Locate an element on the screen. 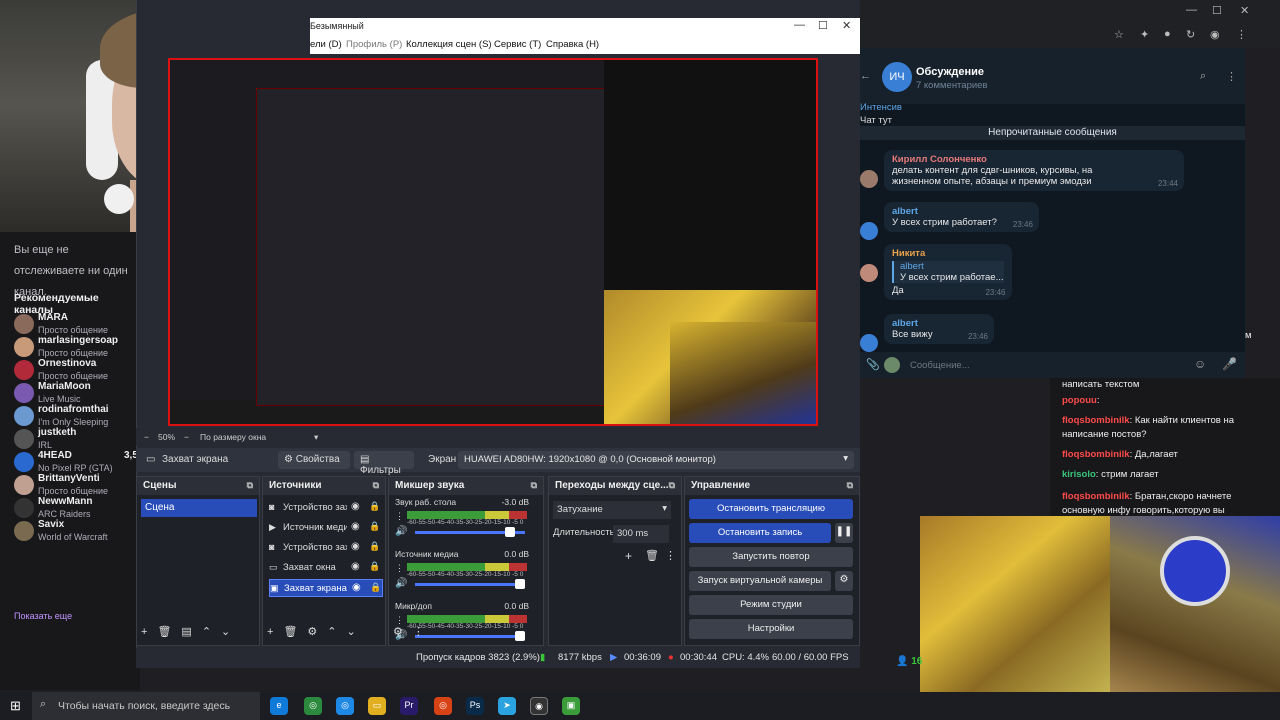 This screenshot has width=1280, height=720. folder-icon: ▭ is located at coordinates (377, 706).